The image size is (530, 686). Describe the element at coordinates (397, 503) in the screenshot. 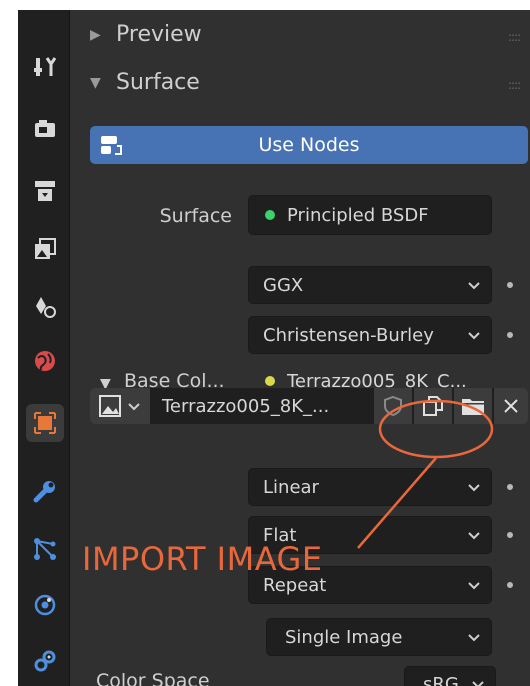

I see `annotation-pointer-line` at that location.